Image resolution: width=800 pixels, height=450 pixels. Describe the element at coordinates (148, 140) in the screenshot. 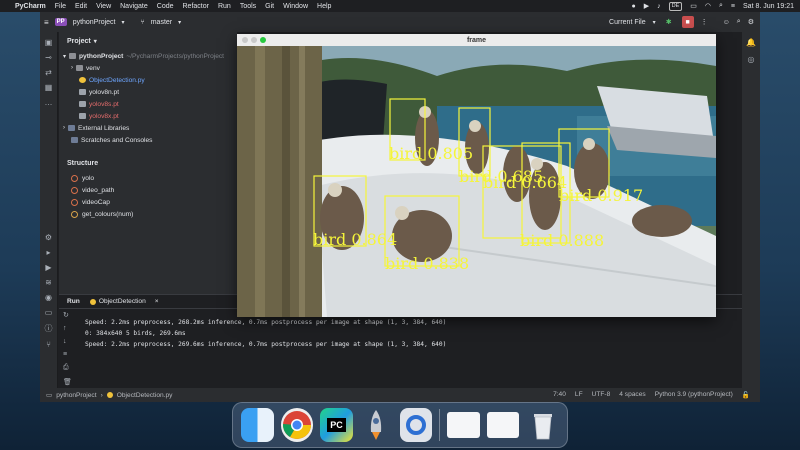

I see `tree-item-scratches: Scratches and Consoles` at that location.